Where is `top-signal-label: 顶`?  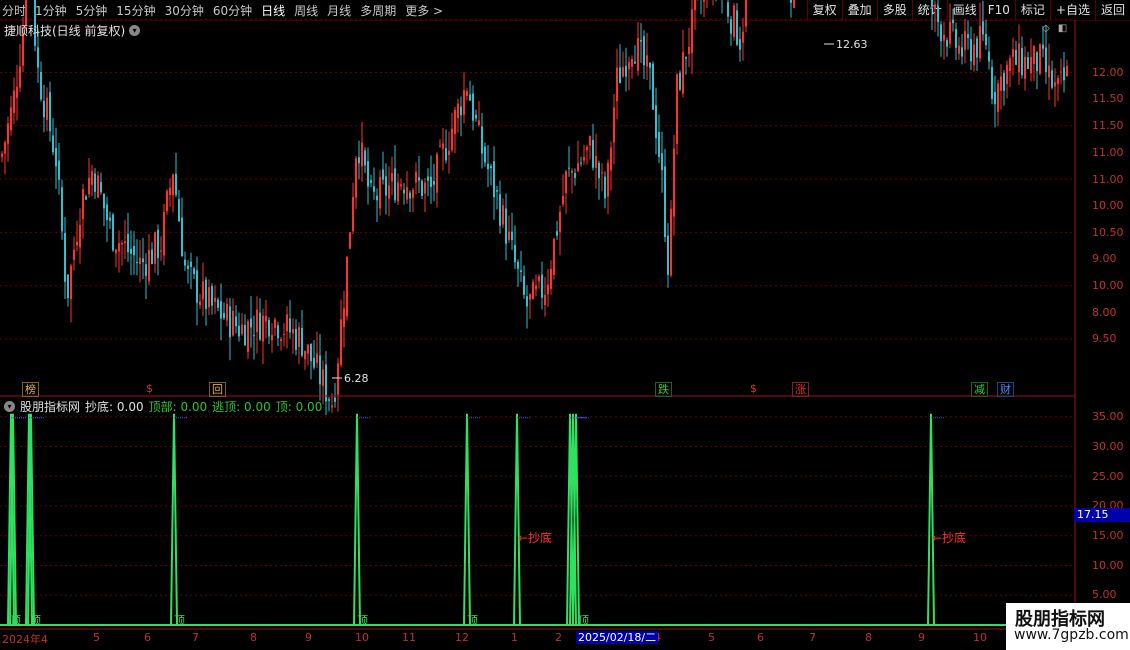 top-signal-label: 顶 is located at coordinates (472, 620).